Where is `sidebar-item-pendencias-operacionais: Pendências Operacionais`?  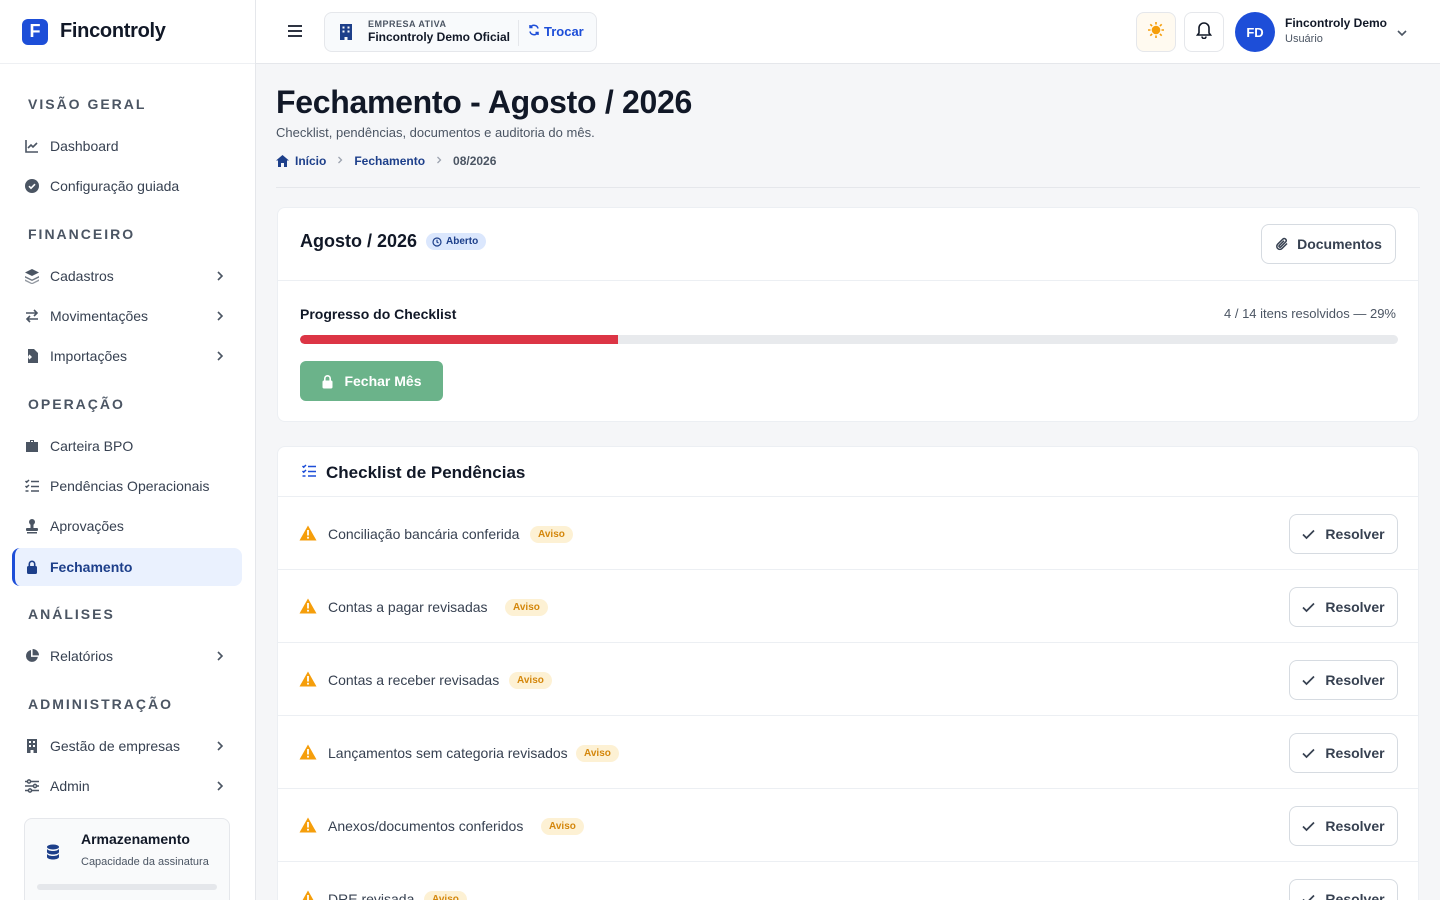
sidebar-item-pendencias-operacionais: Pendências Operacionais is located at coordinates (127, 486).